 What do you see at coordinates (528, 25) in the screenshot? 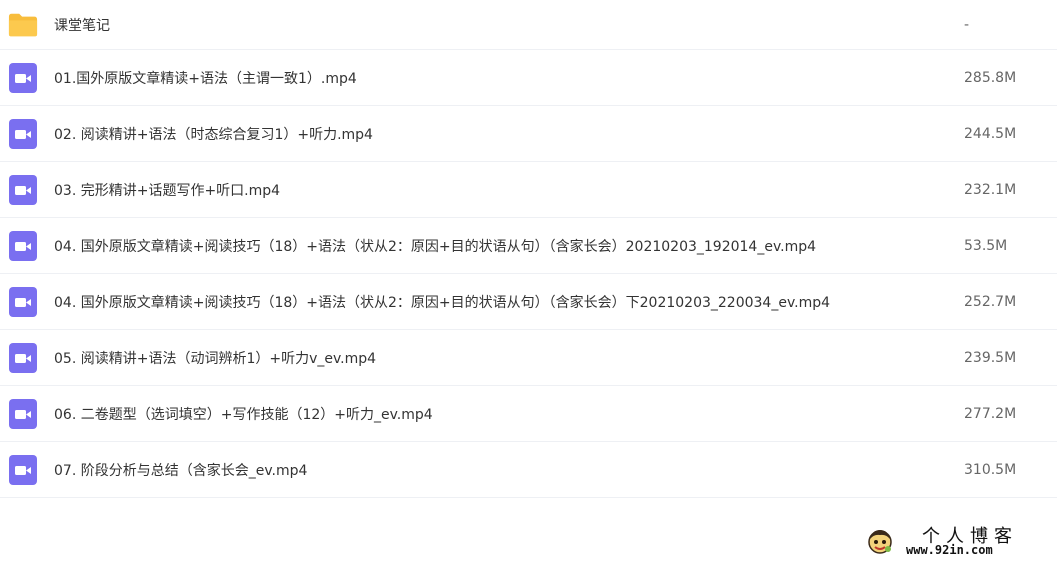
I see `file-row-folder: 课堂笔记 -` at bounding box center [528, 25].